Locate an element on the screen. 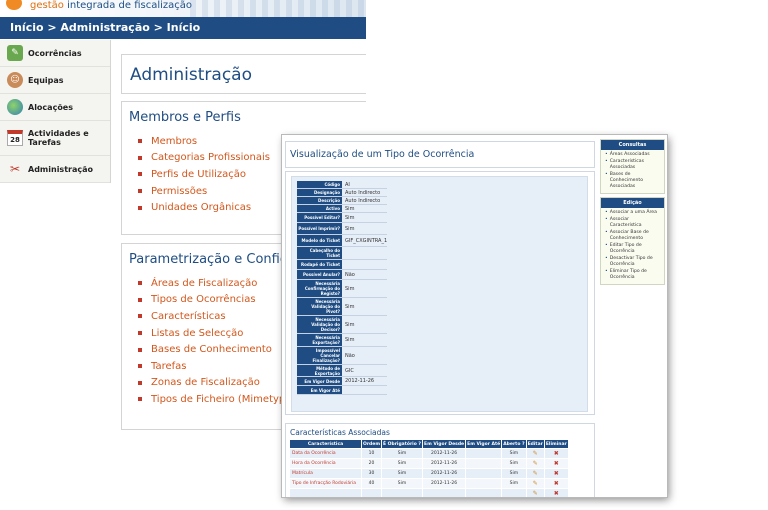 This screenshot has height=510, width=768. cell-name: Matrícula is located at coordinates (325, 473).